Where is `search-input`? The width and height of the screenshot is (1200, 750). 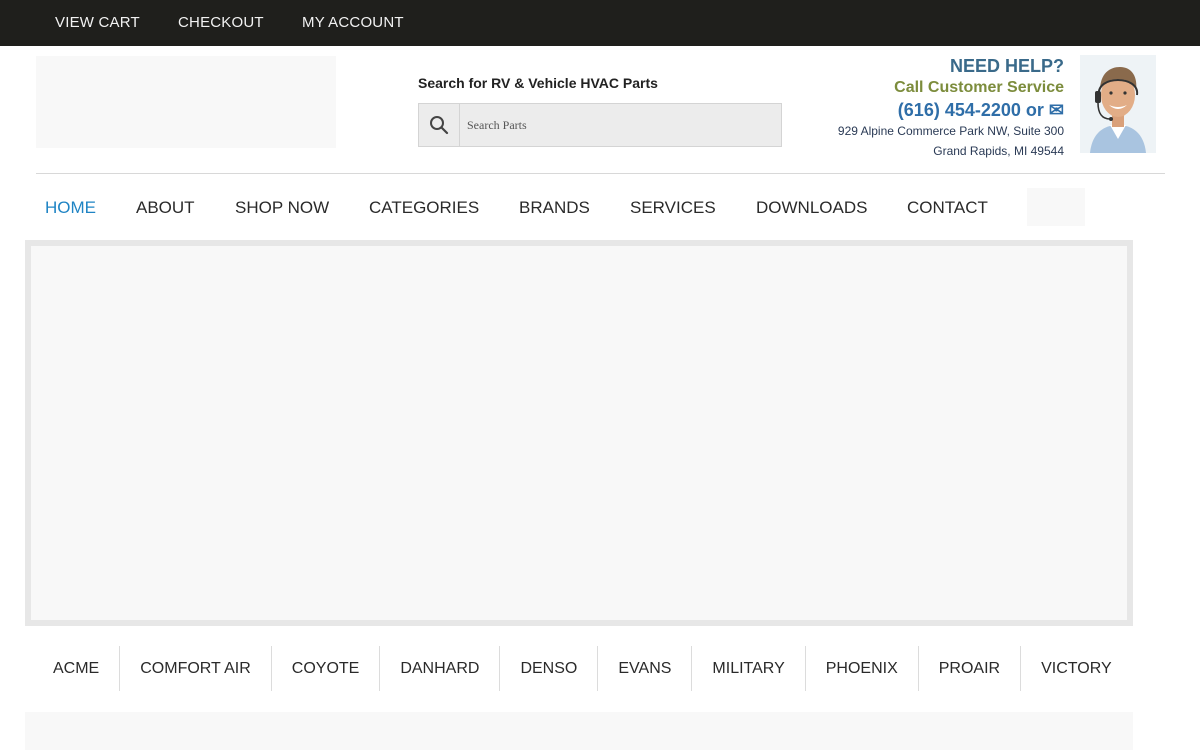 search-input is located at coordinates (620, 125).